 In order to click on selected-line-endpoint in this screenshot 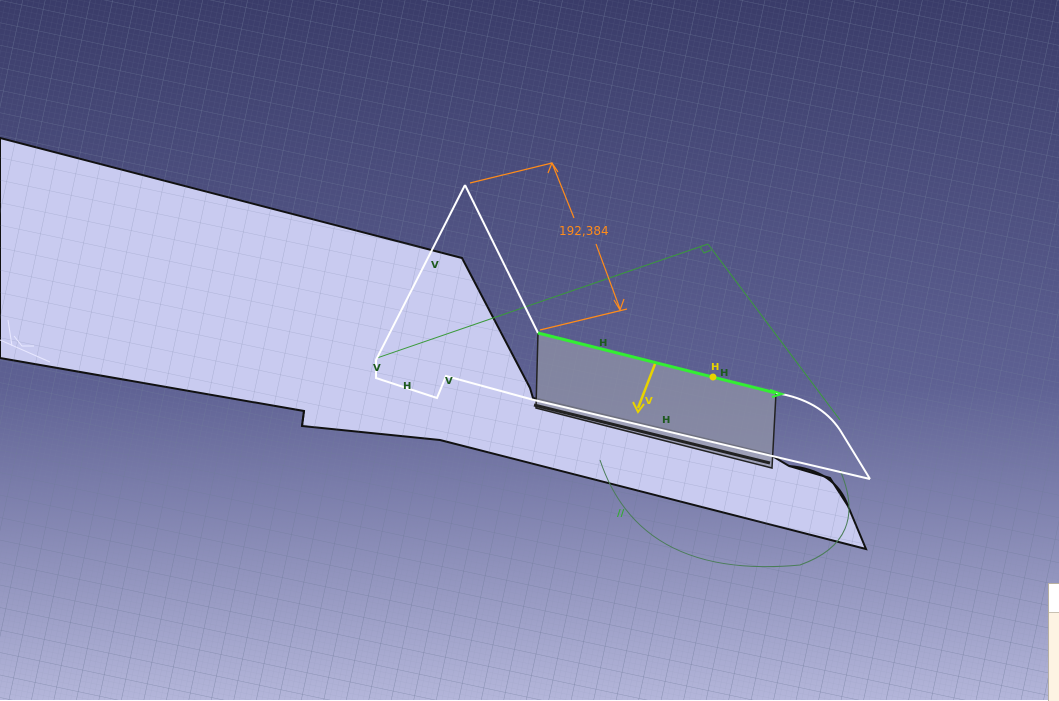, I will do `click(713, 377)`.